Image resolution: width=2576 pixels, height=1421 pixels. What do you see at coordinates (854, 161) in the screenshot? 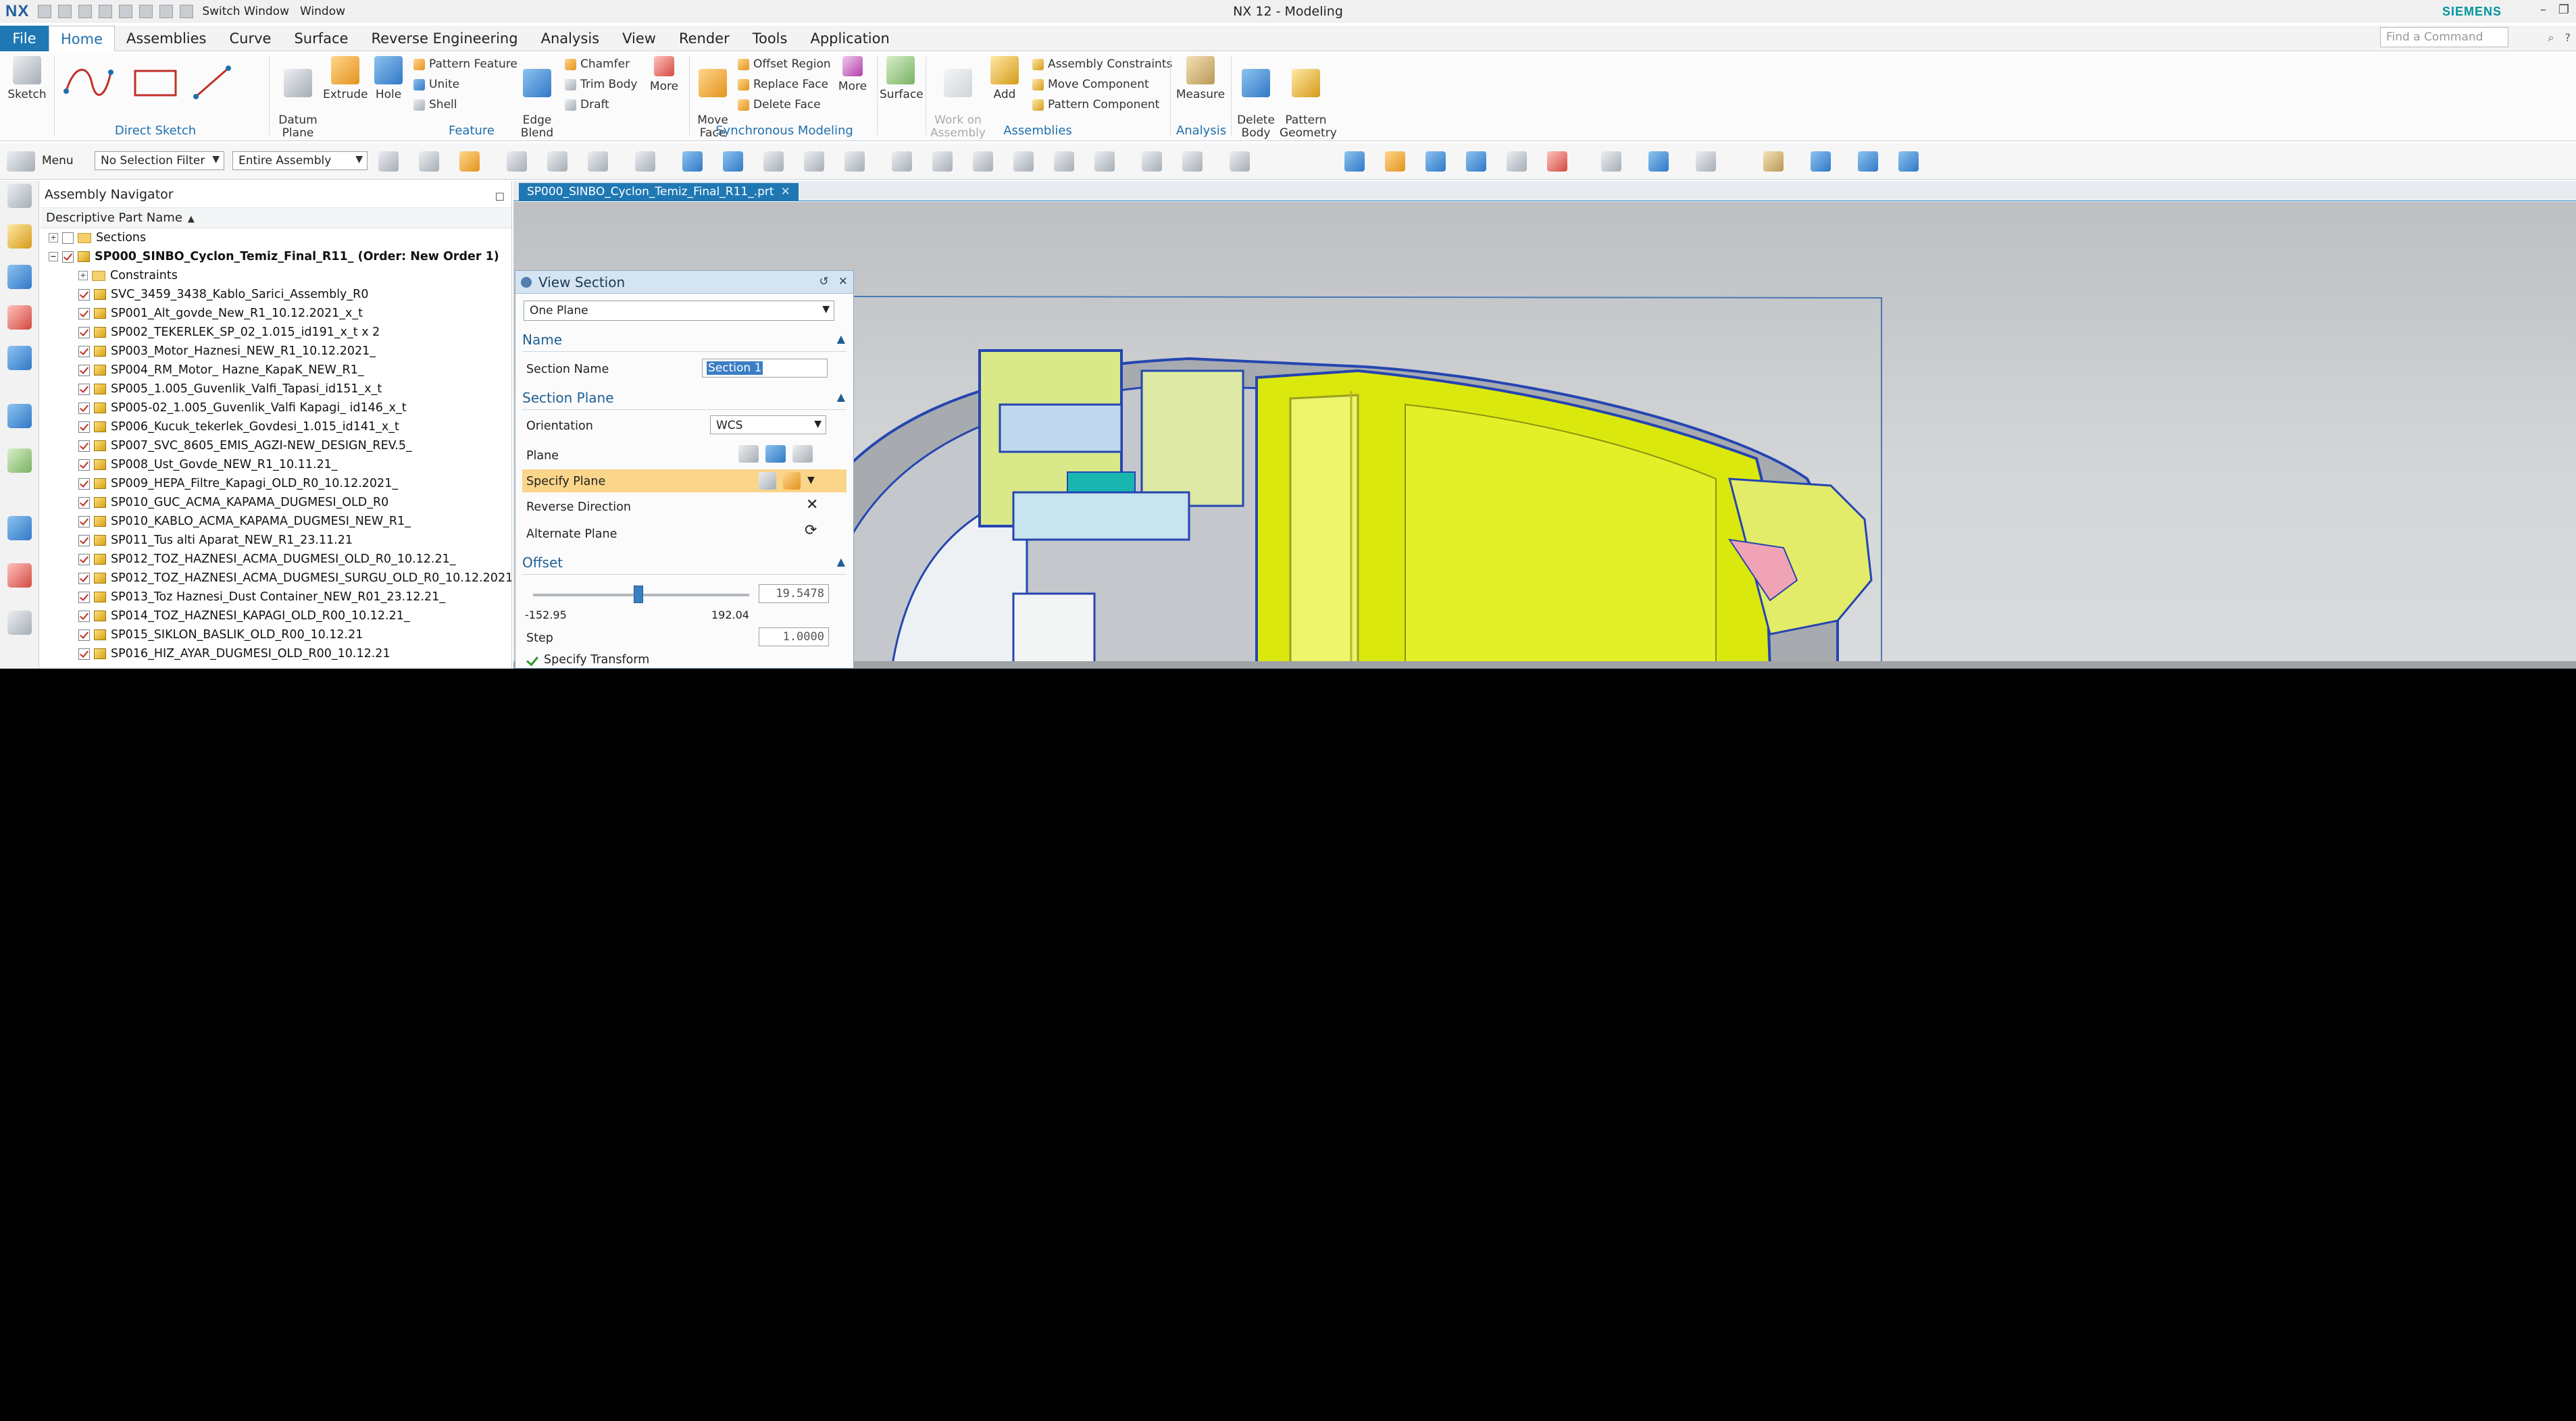
I see `midpoint-icon` at bounding box center [854, 161].